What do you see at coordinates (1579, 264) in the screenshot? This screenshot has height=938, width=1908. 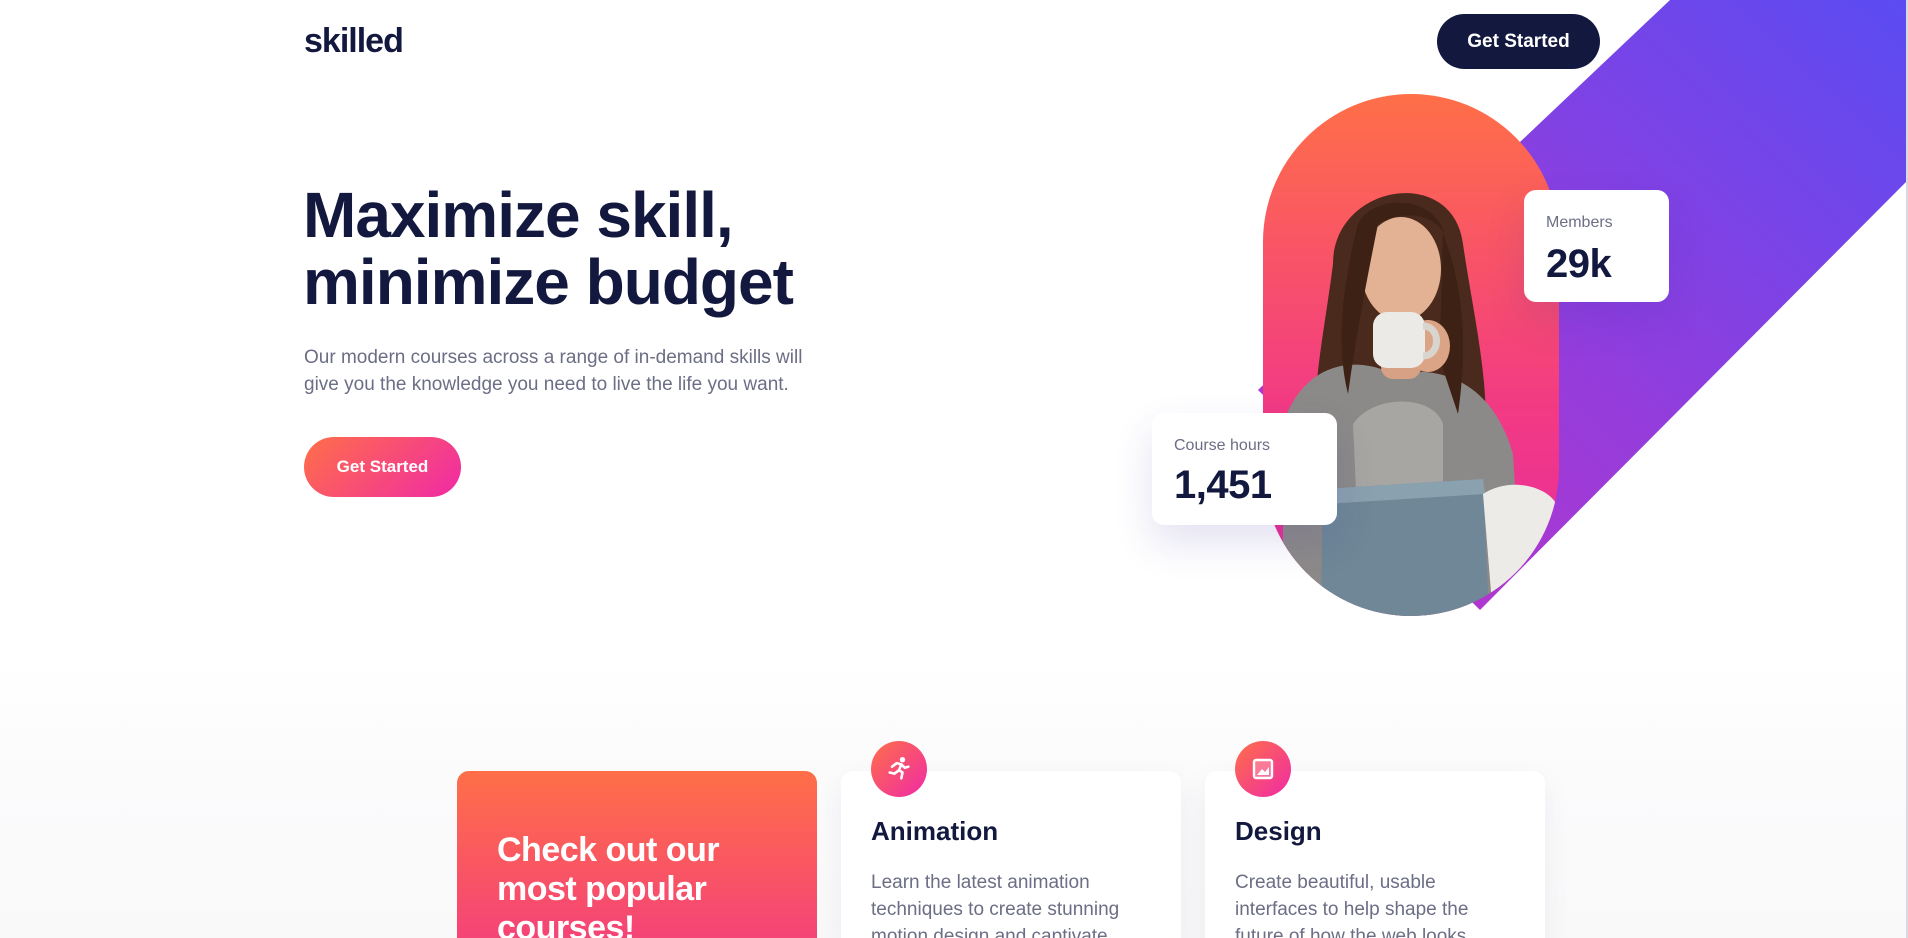 I see `members-value: 29k` at bounding box center [1579, 264].